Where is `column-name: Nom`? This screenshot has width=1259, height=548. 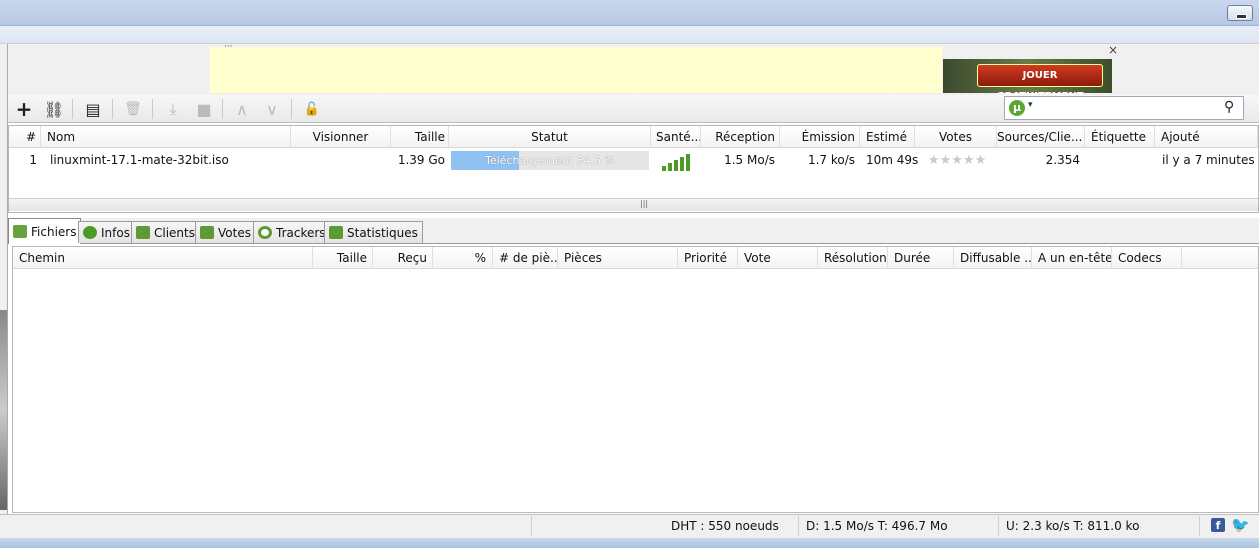 column-name: Nom is located at coordinates (166, 137).